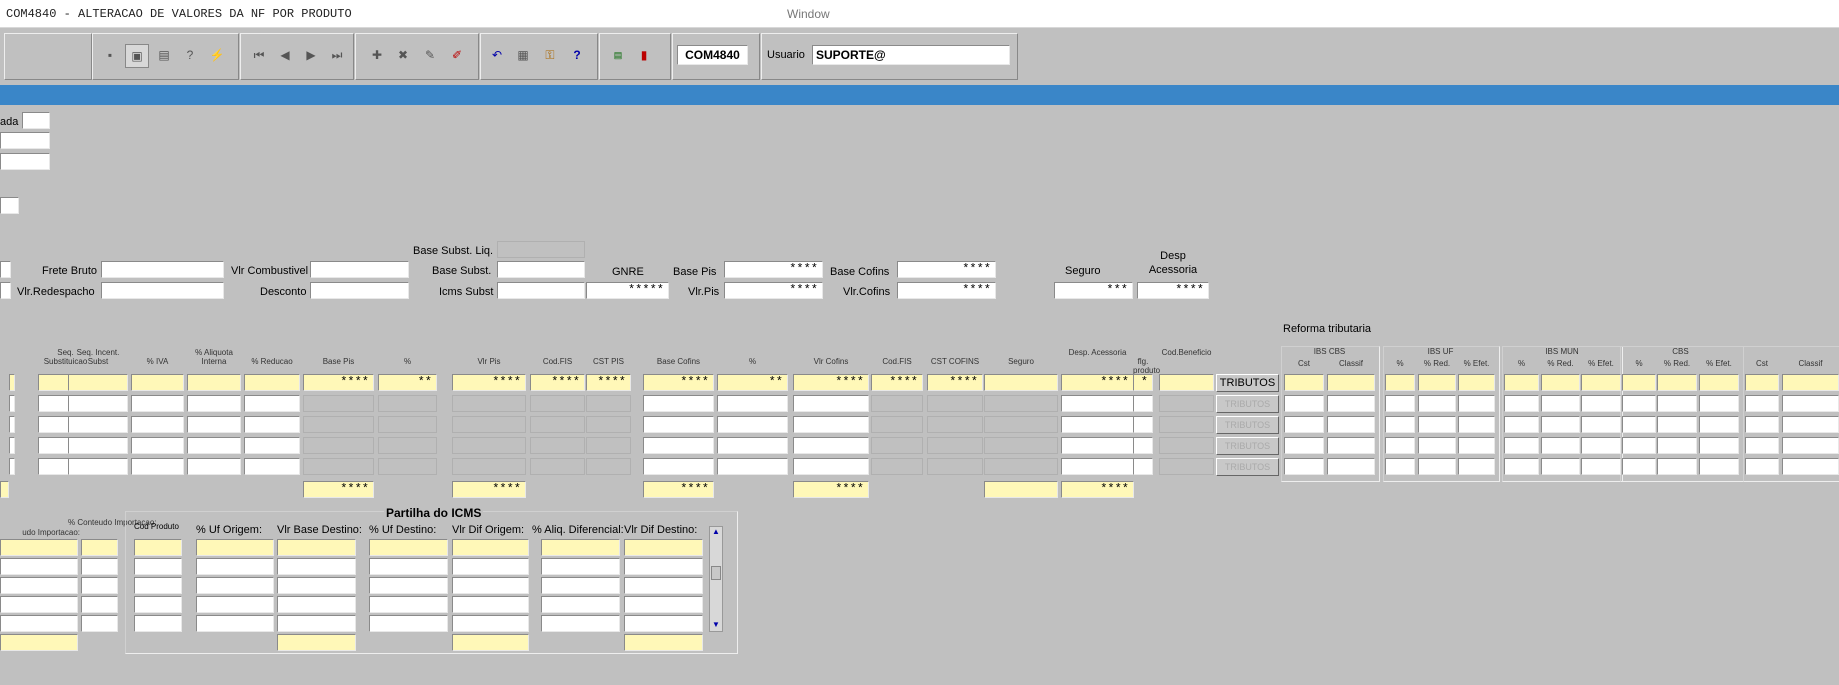  What do you see at coordinates (716, 579) in the screenshot?
I see `partilha-scrollbar: ▲ ▼` at bounding box center [716, 579].